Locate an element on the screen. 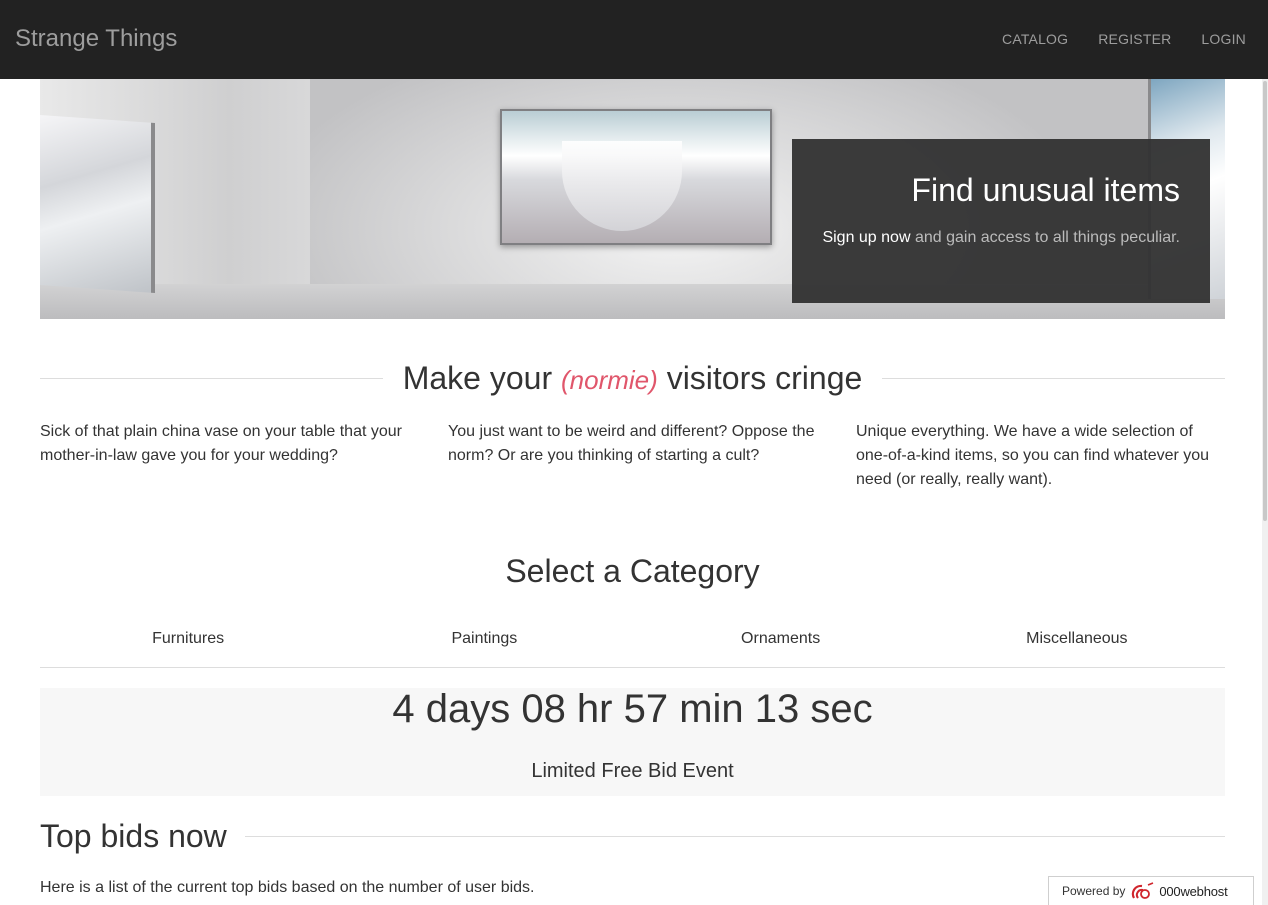  nav-catalog-link: CATALOG is located at coordinates (1035, 39).